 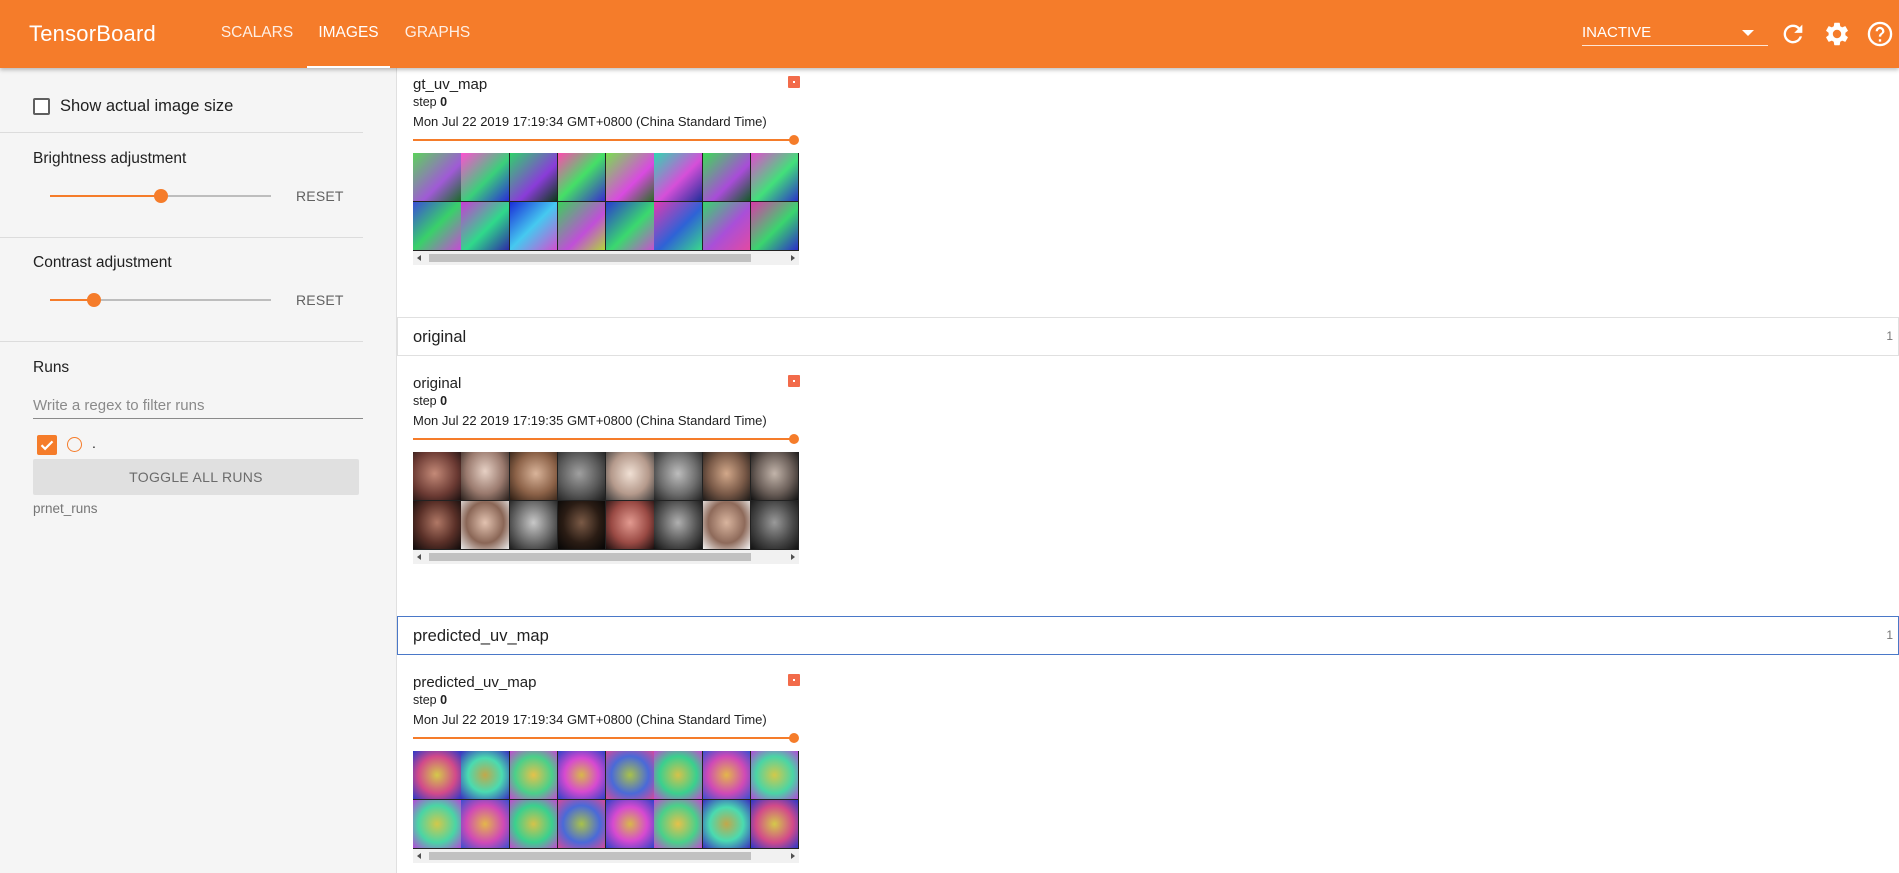 What do you see at coordinates (481, 636) in the screenshot?
I see `group-name: predicted_uv_map` at bounding box center [481, 636].